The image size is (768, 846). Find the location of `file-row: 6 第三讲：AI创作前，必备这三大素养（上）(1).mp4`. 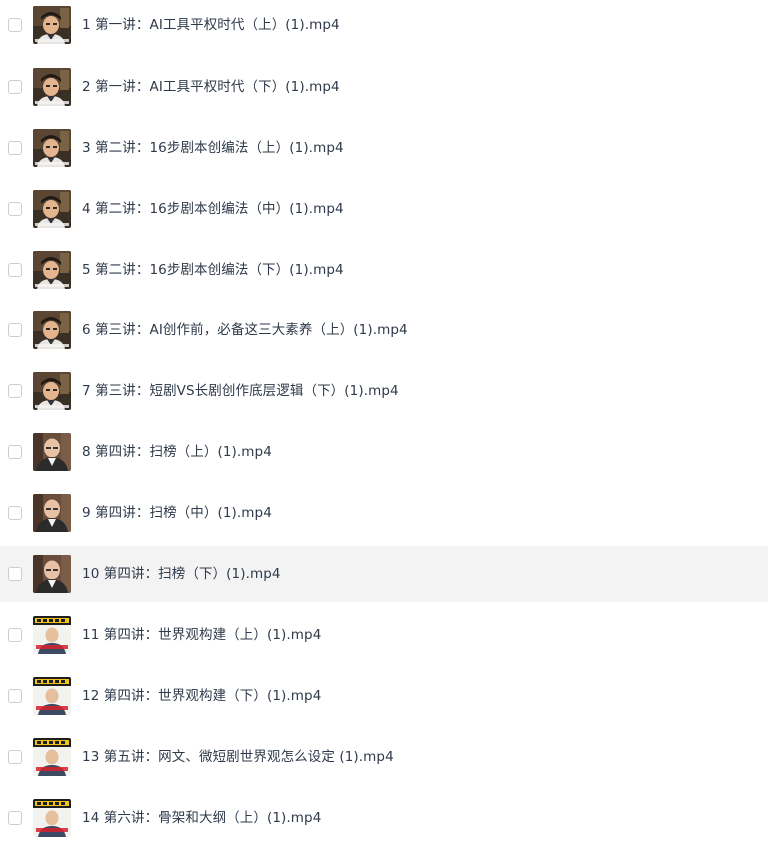

file-row: 6 第三讲：AI创作前，必备这三大素养（上）(1).mp4 is located at coordinates (384, 330).